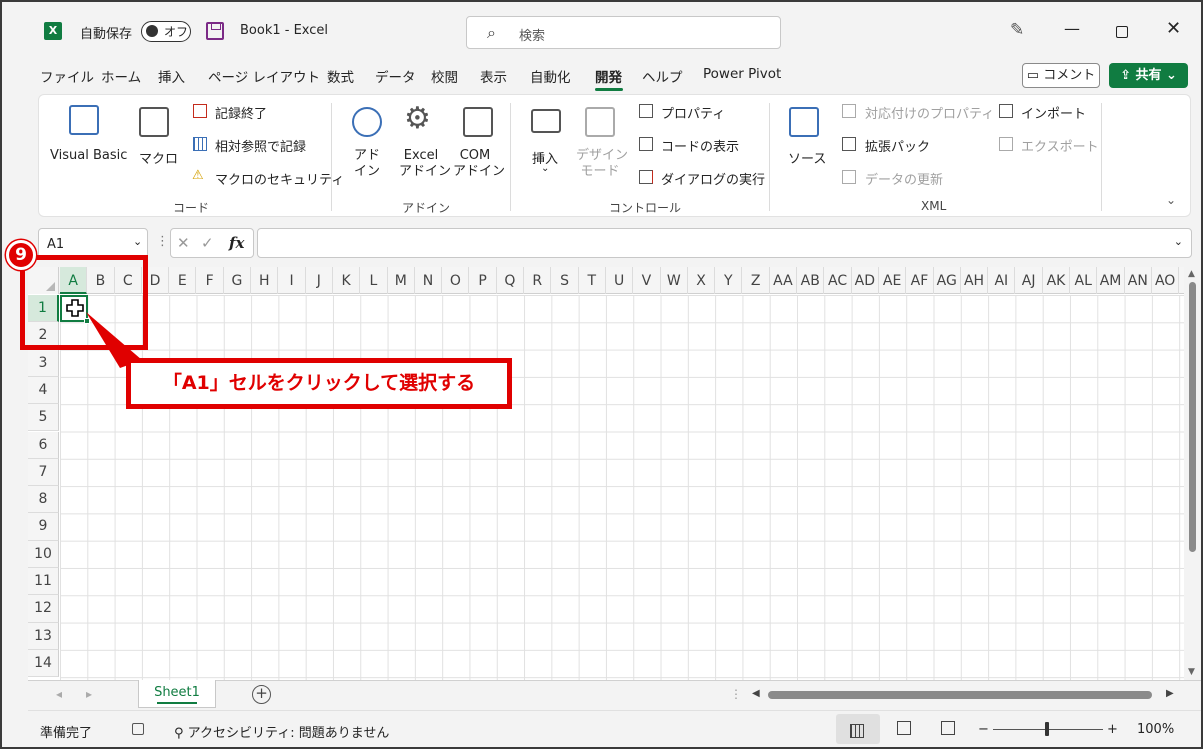  Describe the element at coordinates (59, 694) in the screenshot. I see `prev-sheet-icon: ◂` at that location.